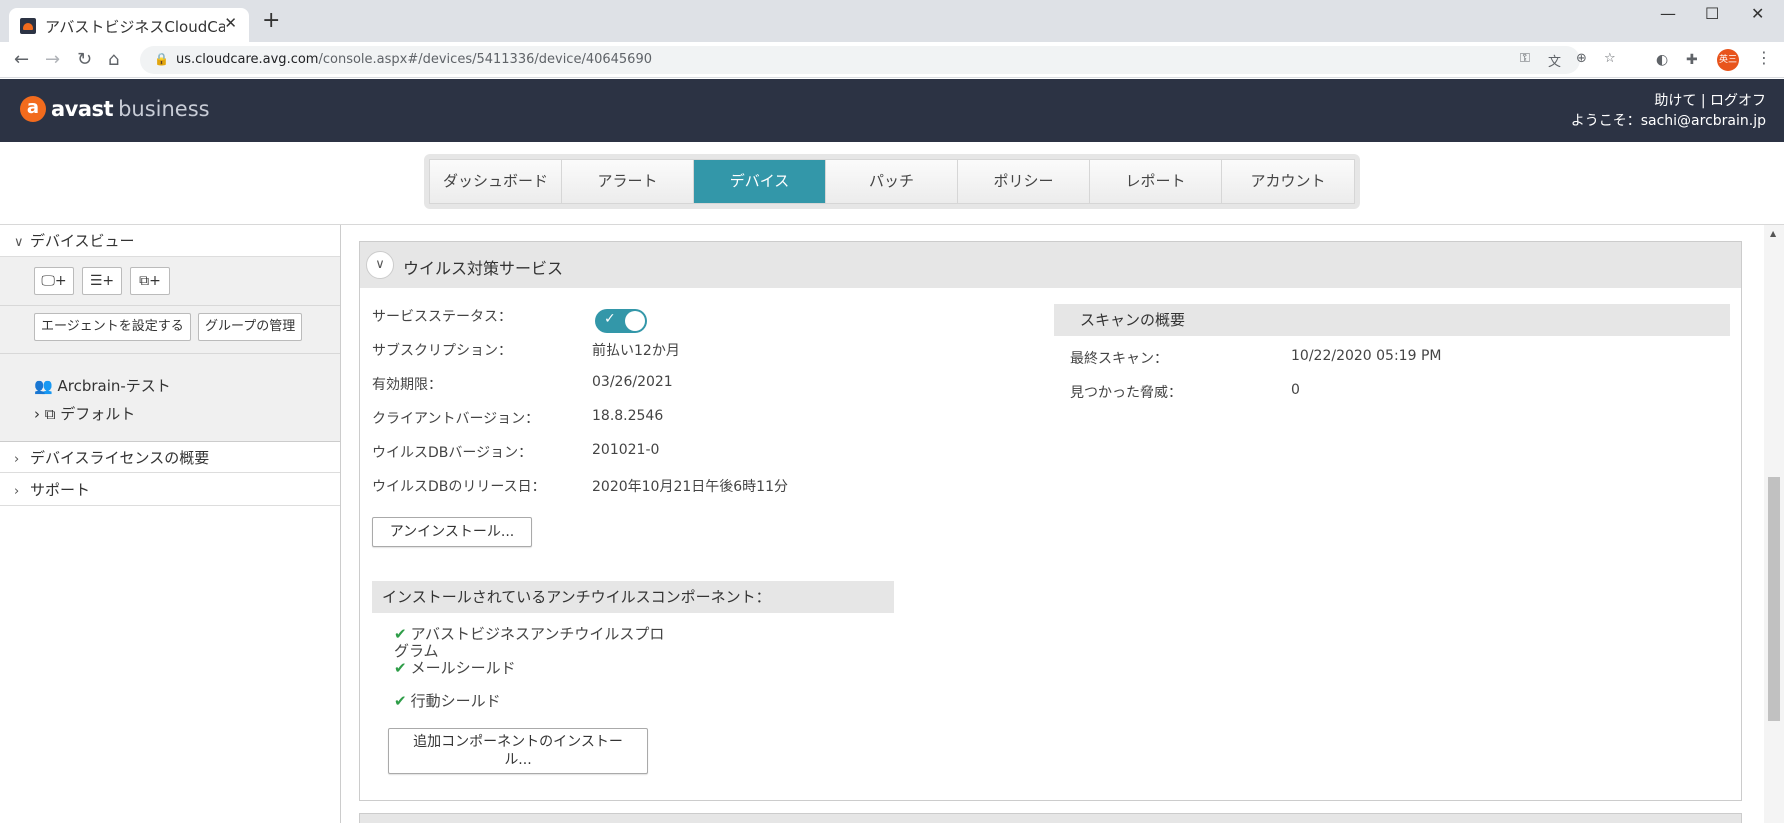  What do you see at coordinates (1366, 356) in the screenshot?
I see `last-scan-value: 10/22/2020 05:19 PM` at bounding box center [1366, 356].